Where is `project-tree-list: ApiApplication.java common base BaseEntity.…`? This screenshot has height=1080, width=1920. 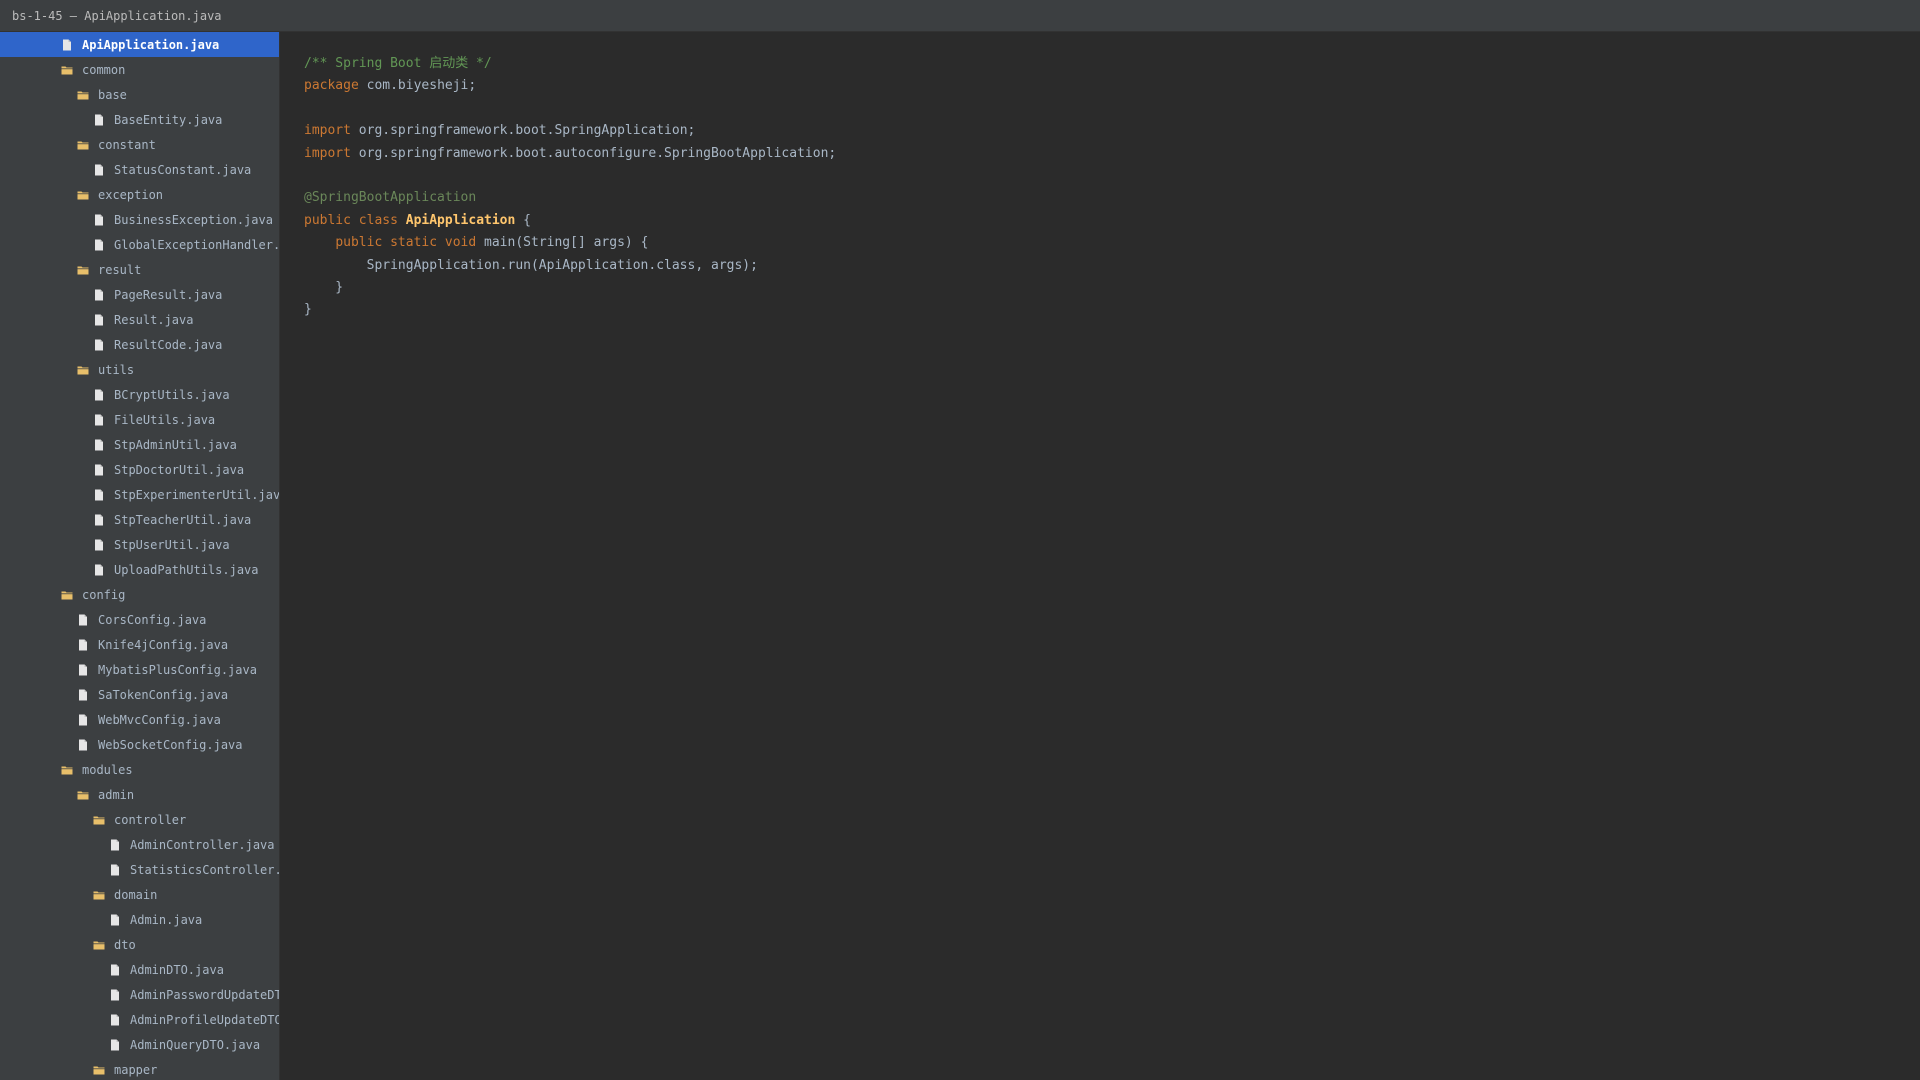 project-tree-list: ApiApplication.java common base BaseEntity.… is located at coordinates (139, 556).